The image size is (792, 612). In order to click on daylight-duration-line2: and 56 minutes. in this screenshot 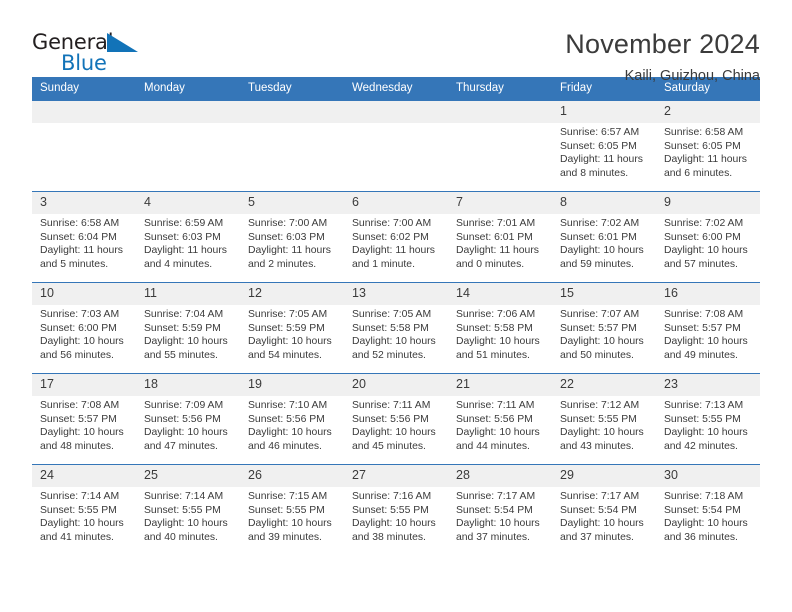, I will do `click(77, 355)`.